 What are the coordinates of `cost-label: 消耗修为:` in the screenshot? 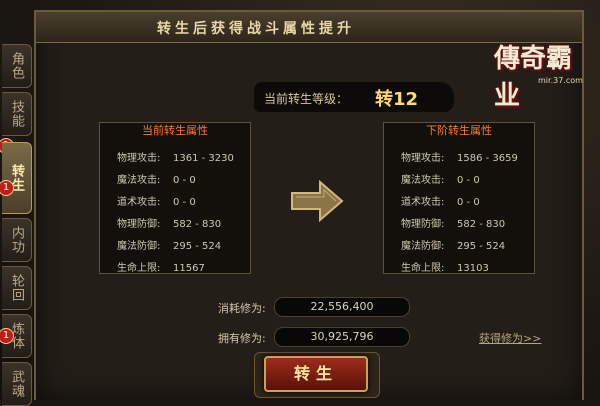 It's located at (242, 308).